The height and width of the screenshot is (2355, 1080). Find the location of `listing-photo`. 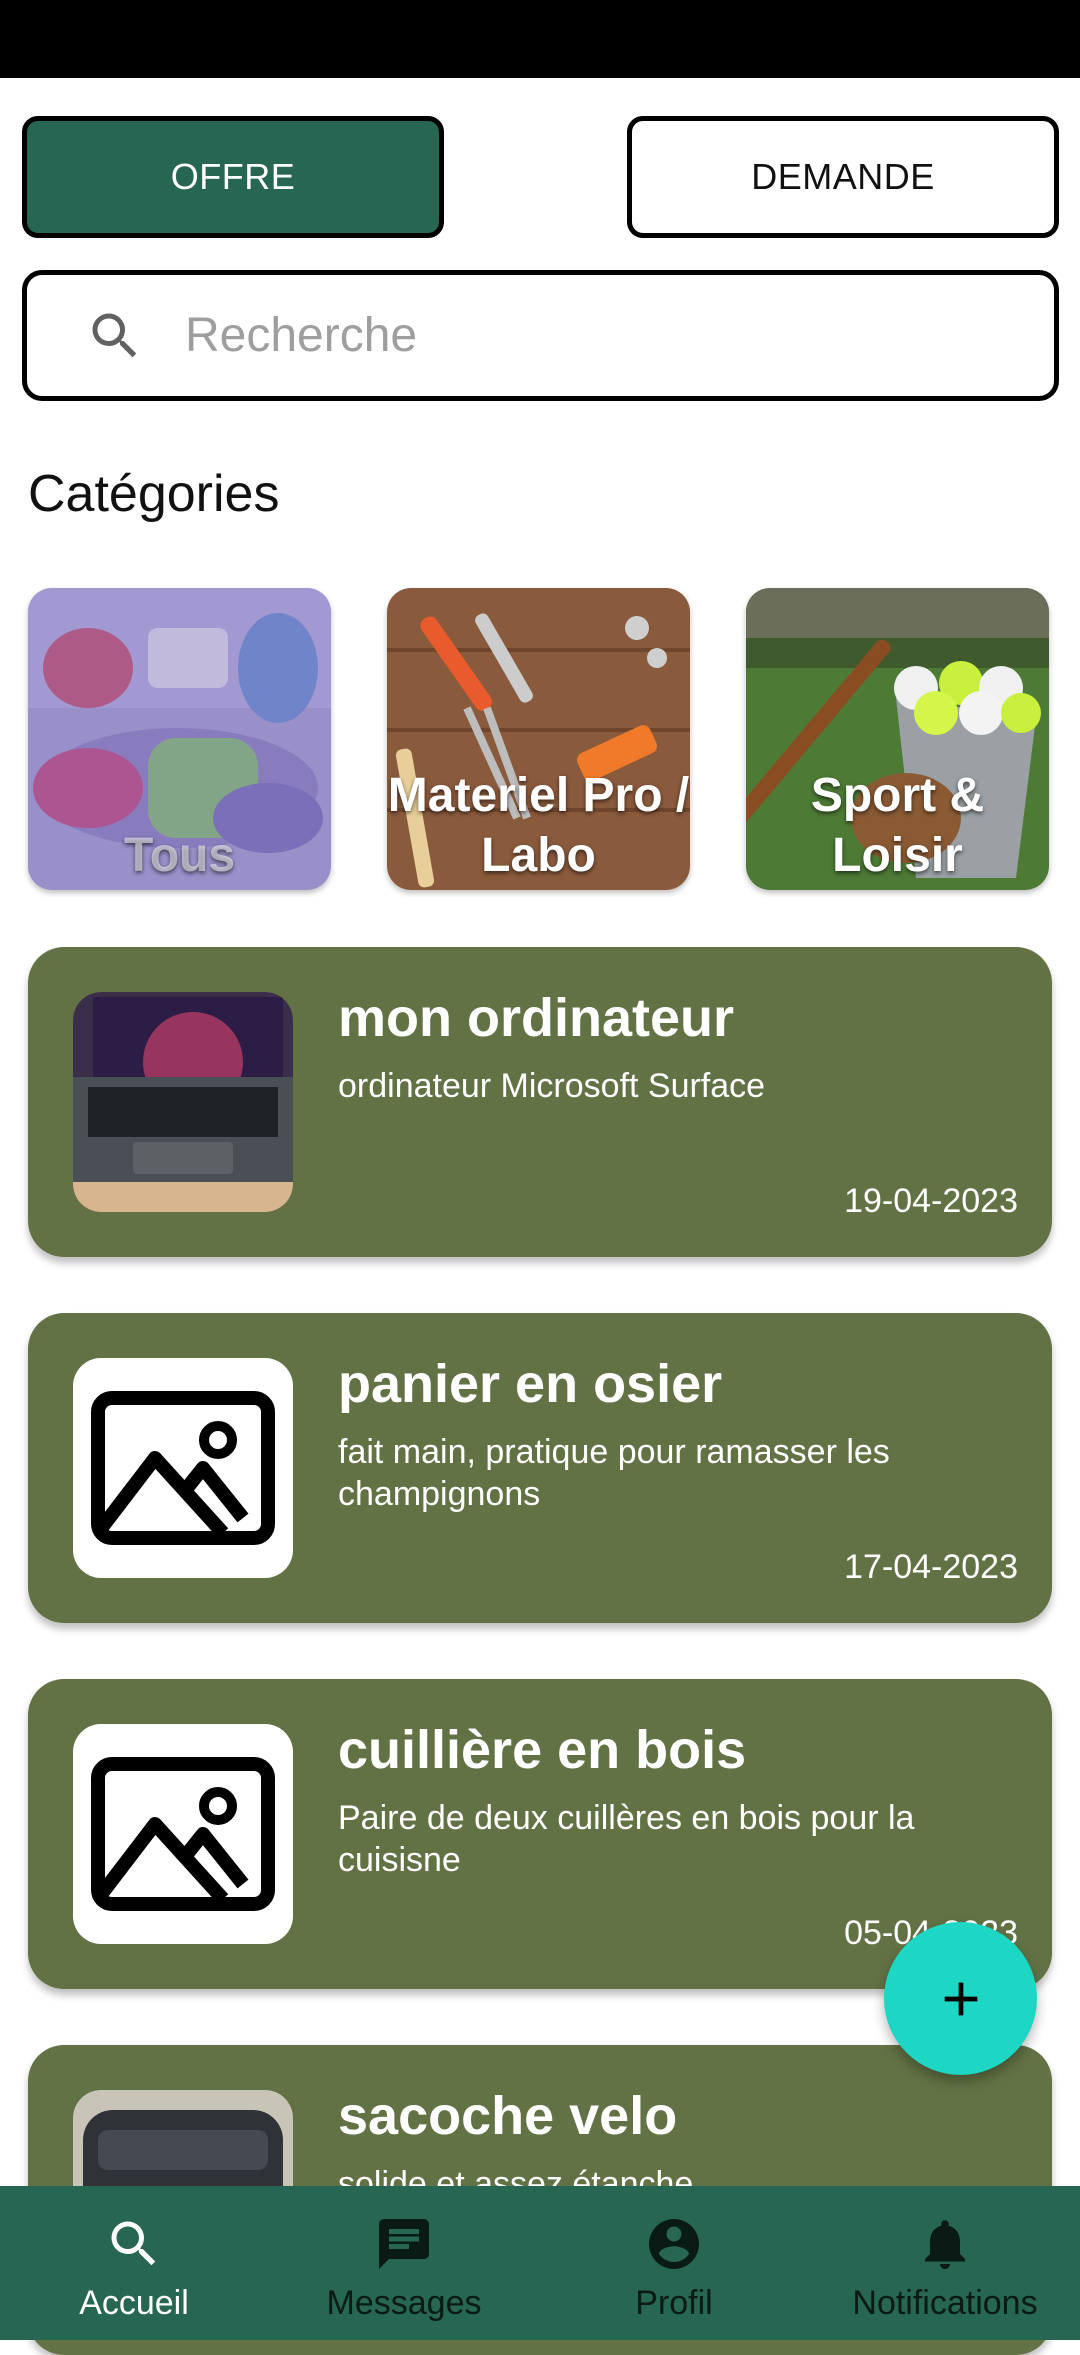

listing-photo is located at coordinates (183, 1102).